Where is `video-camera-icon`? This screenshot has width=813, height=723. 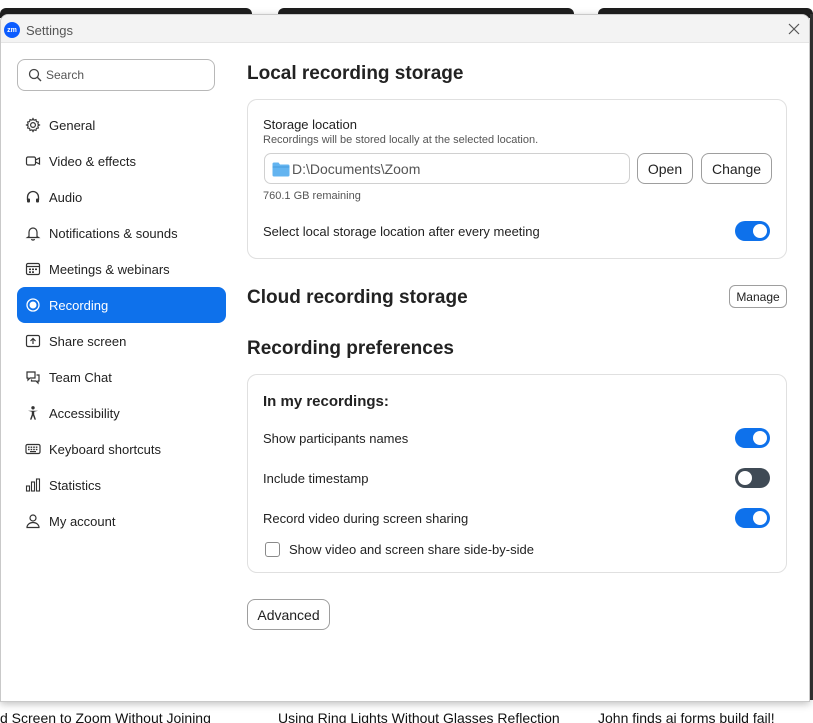
video-camera-icon is located at coordinates (33, 161).